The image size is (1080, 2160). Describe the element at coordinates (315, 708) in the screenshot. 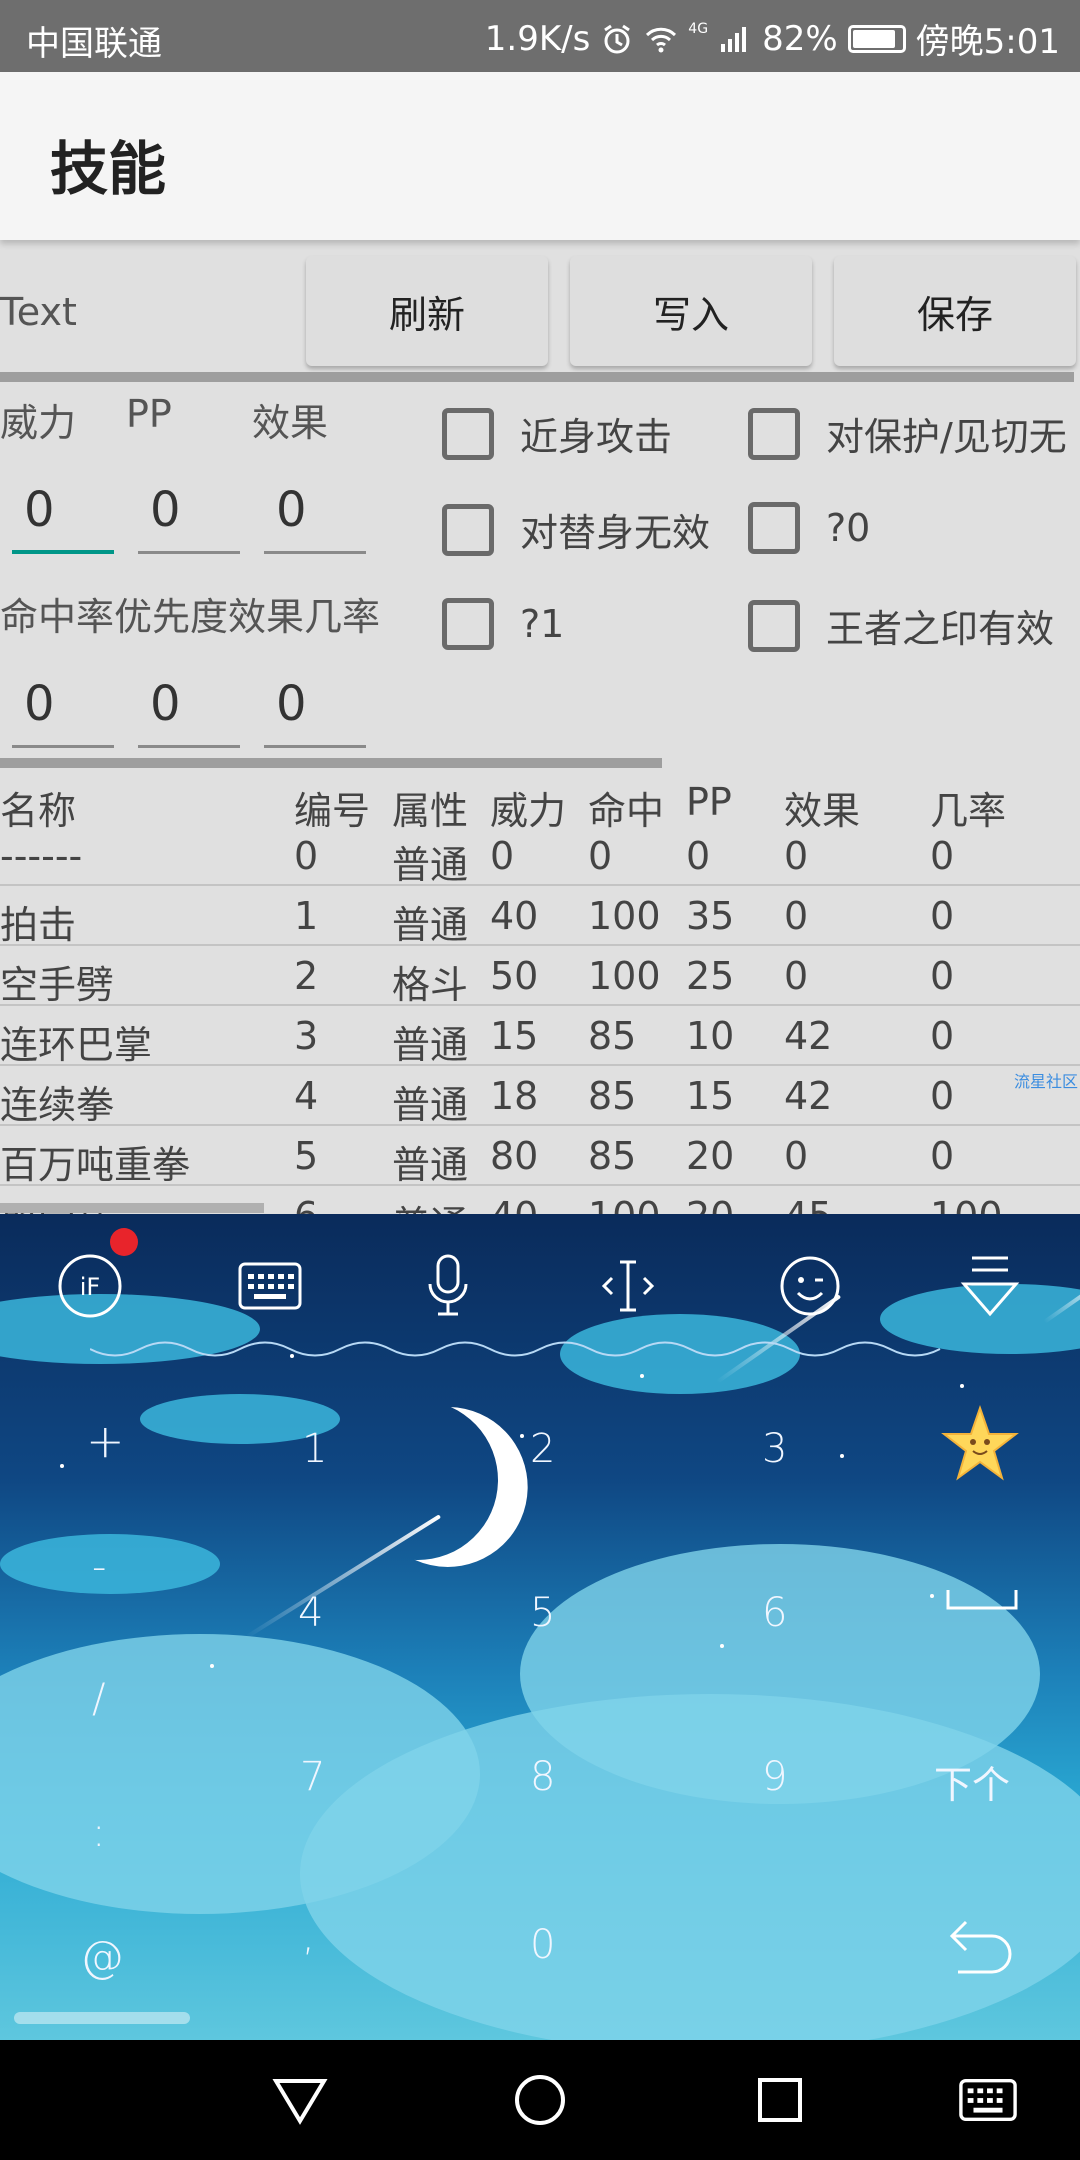

I see `chance-input: 0` at that location.